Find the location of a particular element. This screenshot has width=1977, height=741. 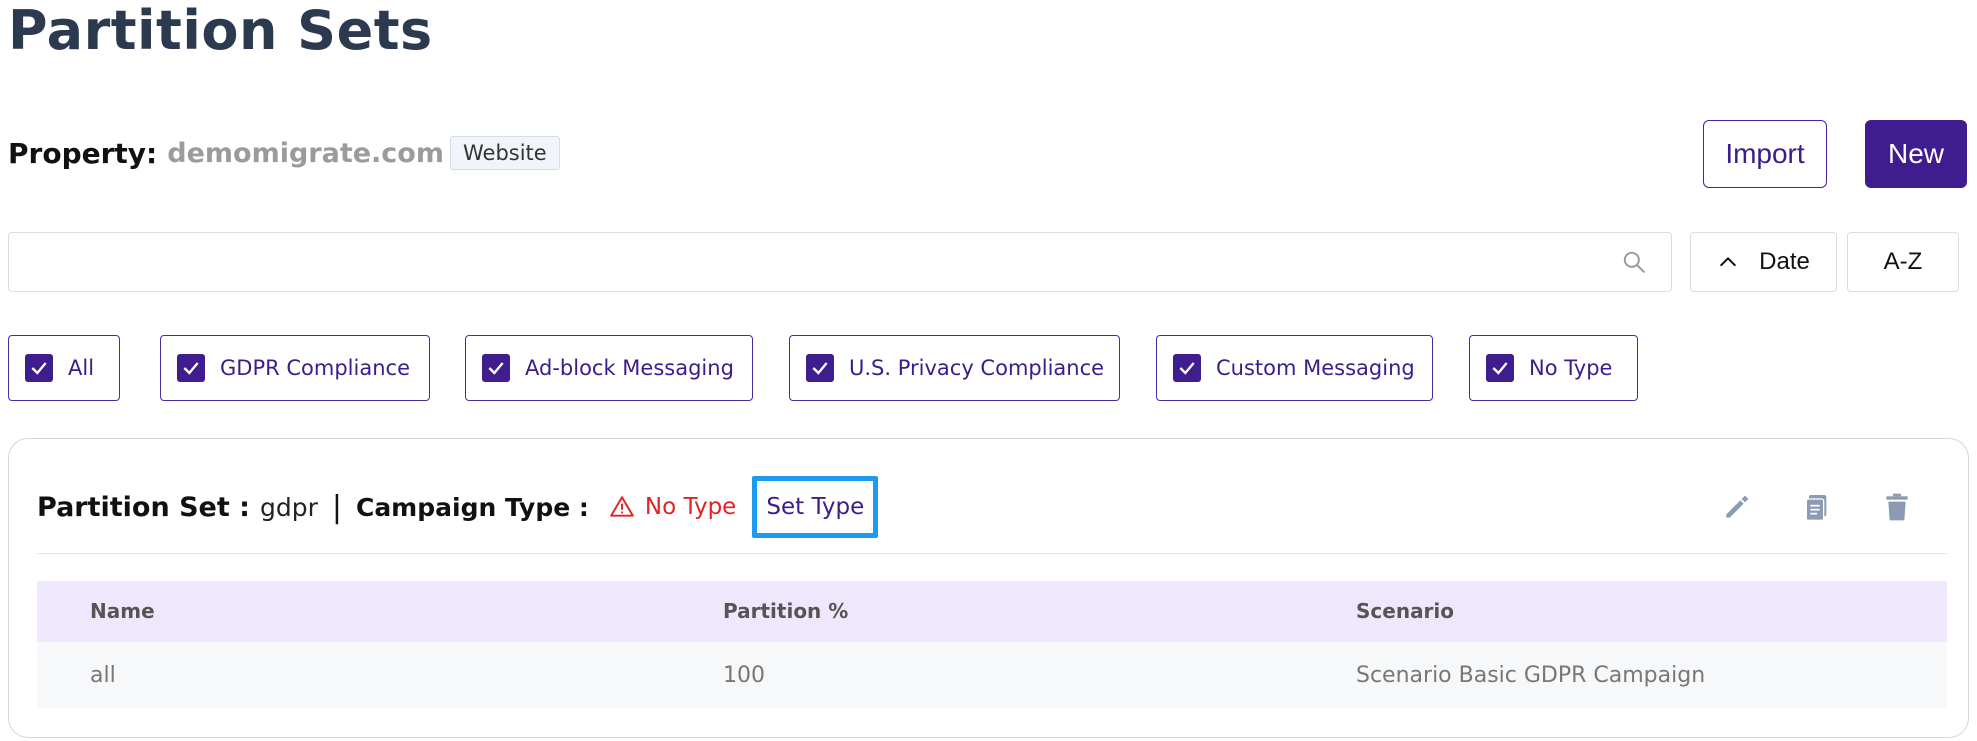

set-type-button: Set Type is located at coordinates (815, 507).